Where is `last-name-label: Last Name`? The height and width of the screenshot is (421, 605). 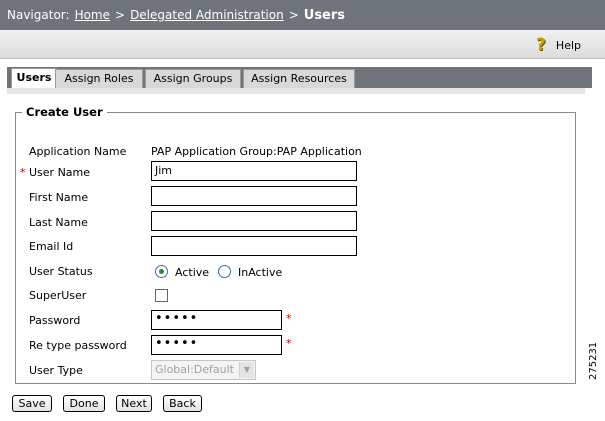
last-name-label: Last Name is located at coordinates (58, 222).